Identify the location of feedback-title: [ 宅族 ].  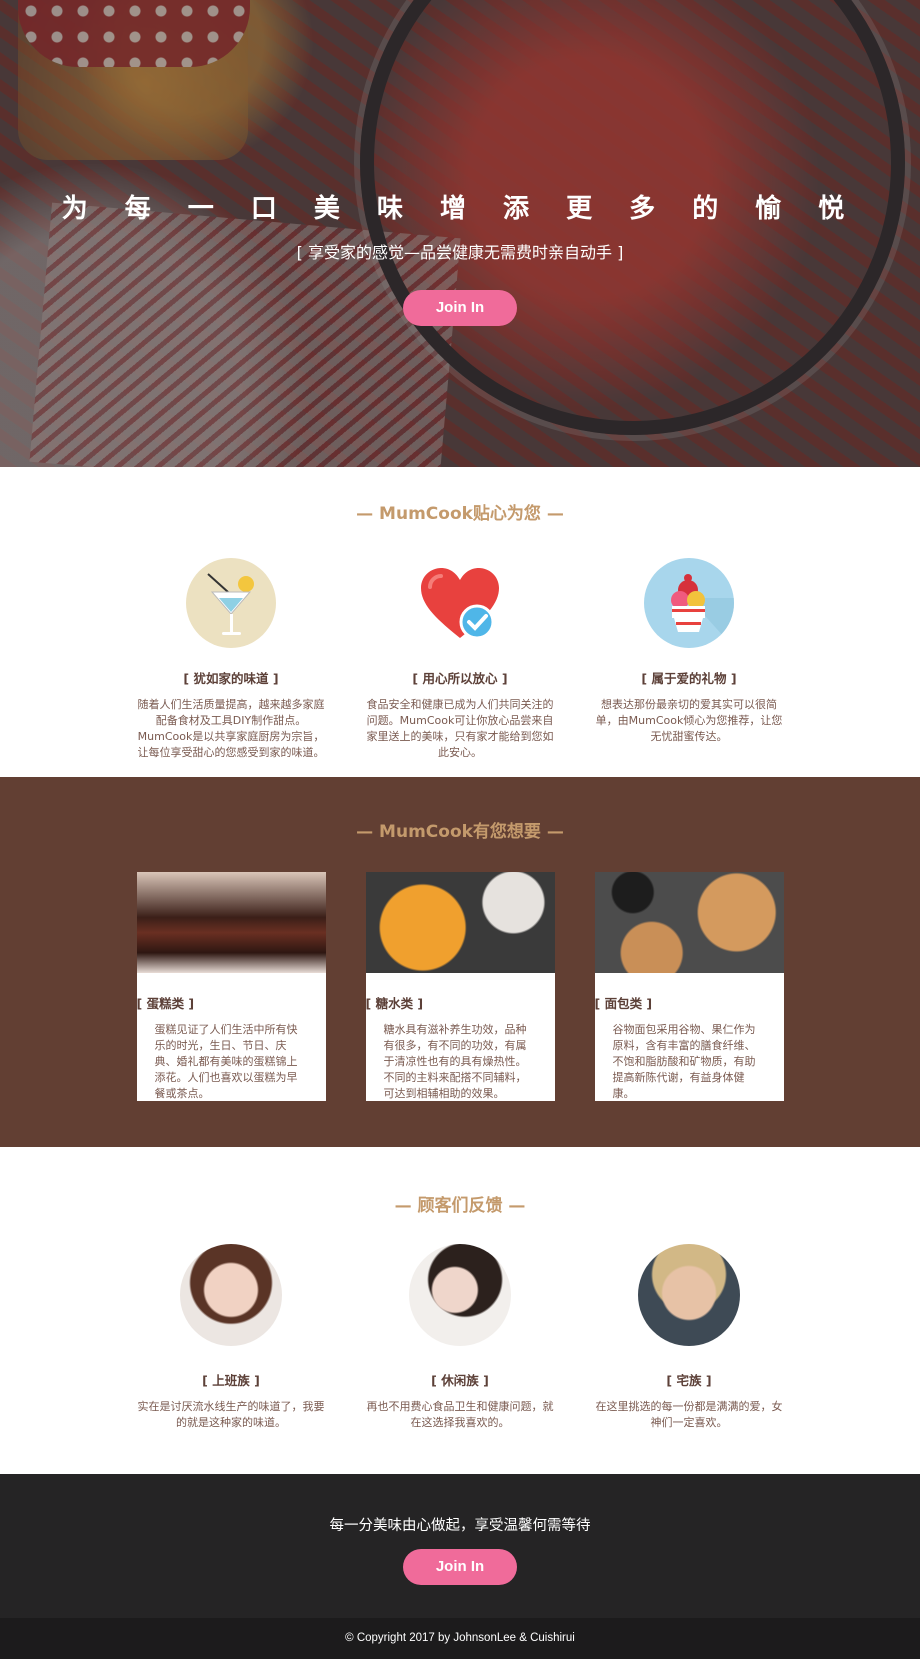
(689, 1380).